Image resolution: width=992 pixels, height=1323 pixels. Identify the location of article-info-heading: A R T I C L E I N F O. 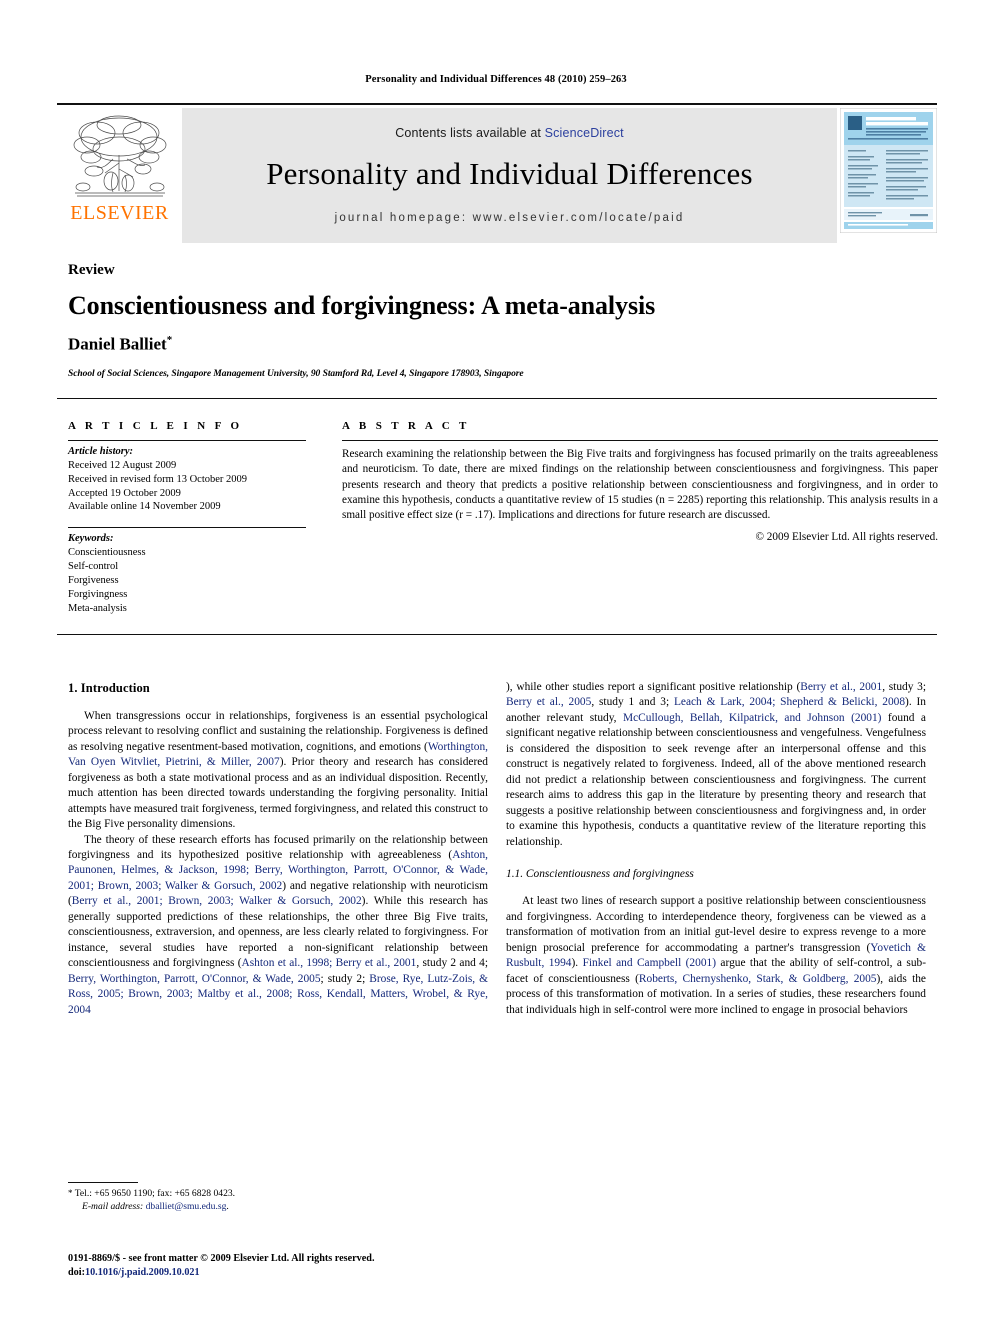
(155, 426).